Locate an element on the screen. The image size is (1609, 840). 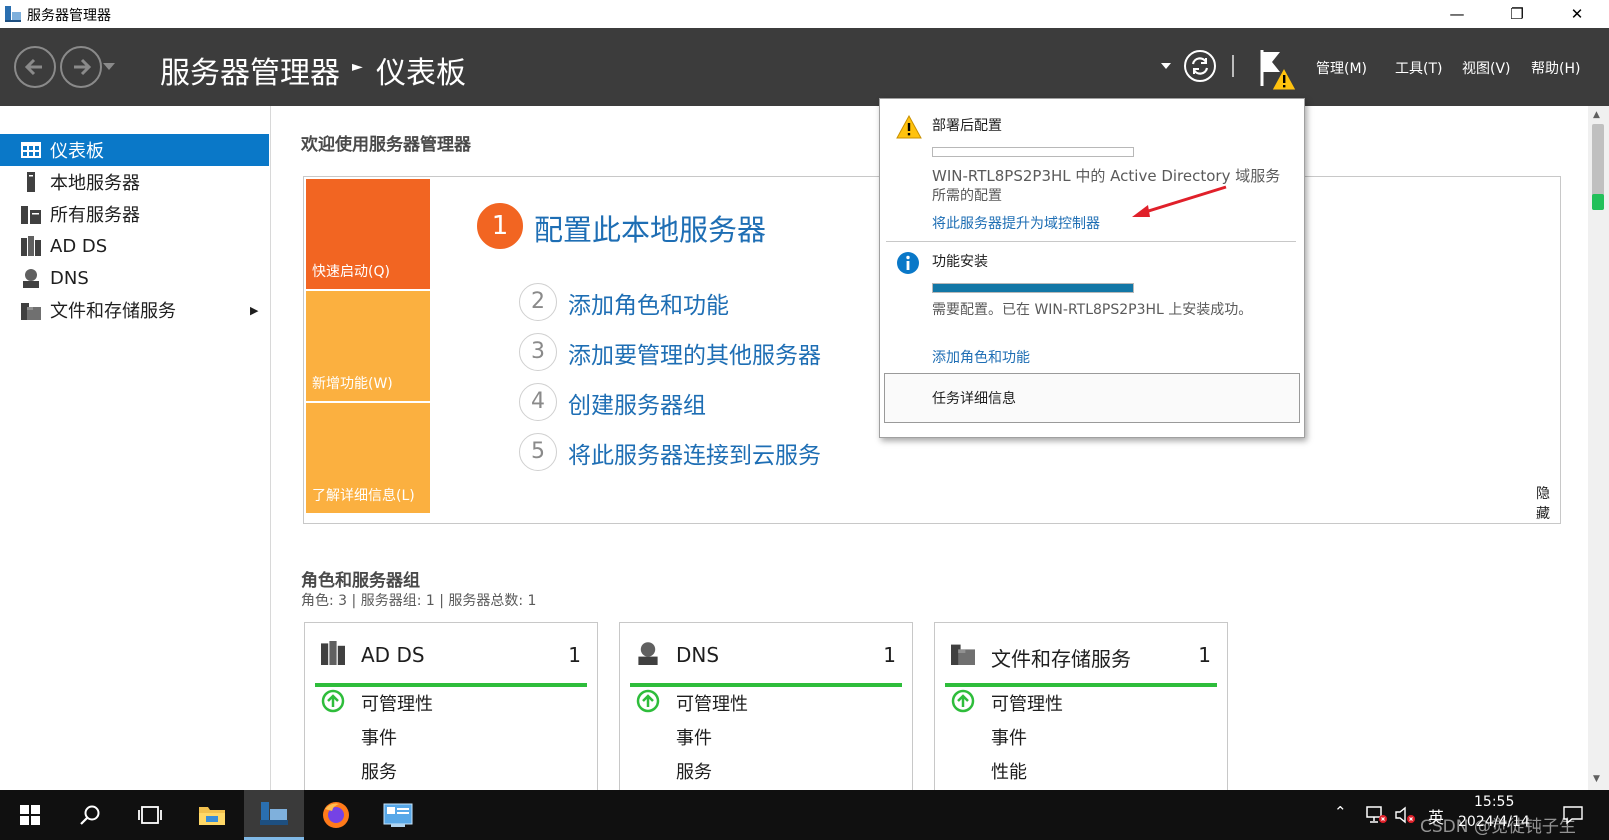
firefox-icon is located at coordinates (336, 815).